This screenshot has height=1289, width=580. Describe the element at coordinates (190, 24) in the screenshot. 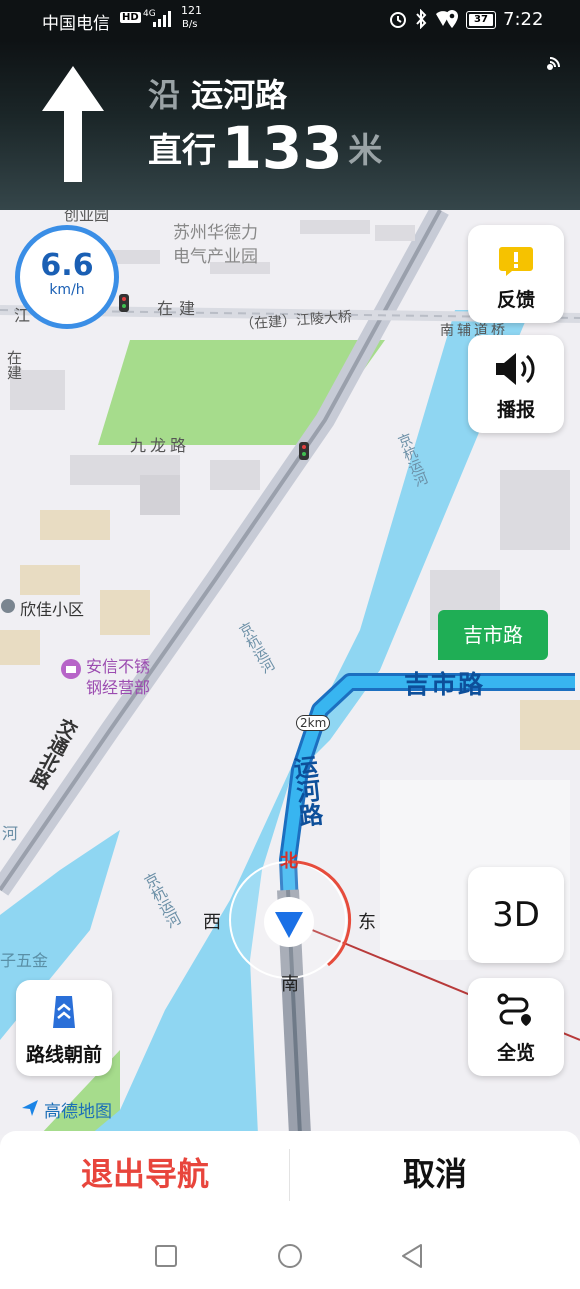

I see `net-speed-unit: B/s` at that location.